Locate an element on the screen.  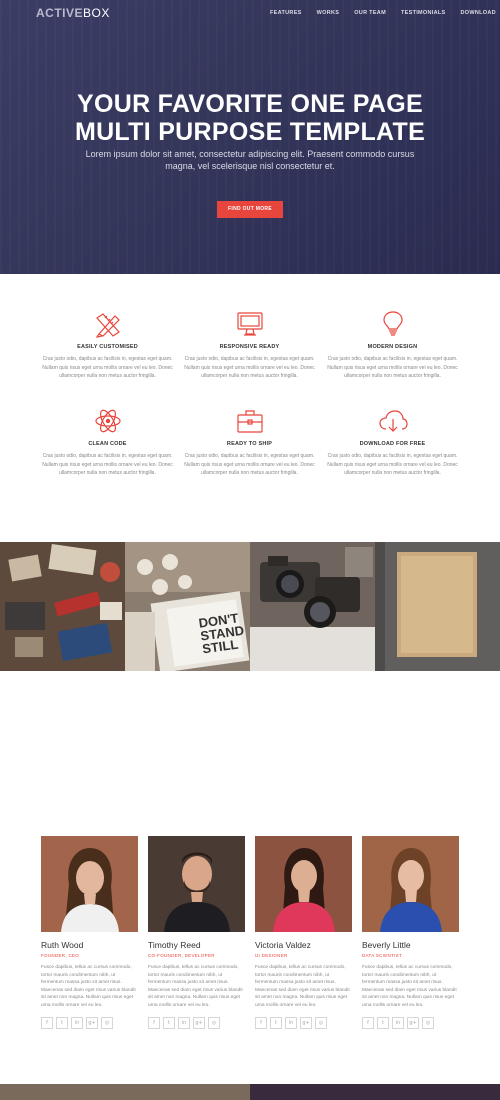
portfolio-image: DON'T STAND STILL is located at coordinates (187, 606).